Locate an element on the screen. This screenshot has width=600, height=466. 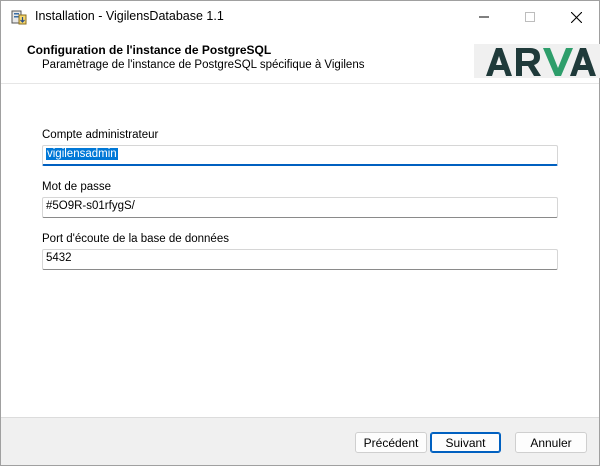
password-label: Mot de passe is located at coordinates (77, 187).